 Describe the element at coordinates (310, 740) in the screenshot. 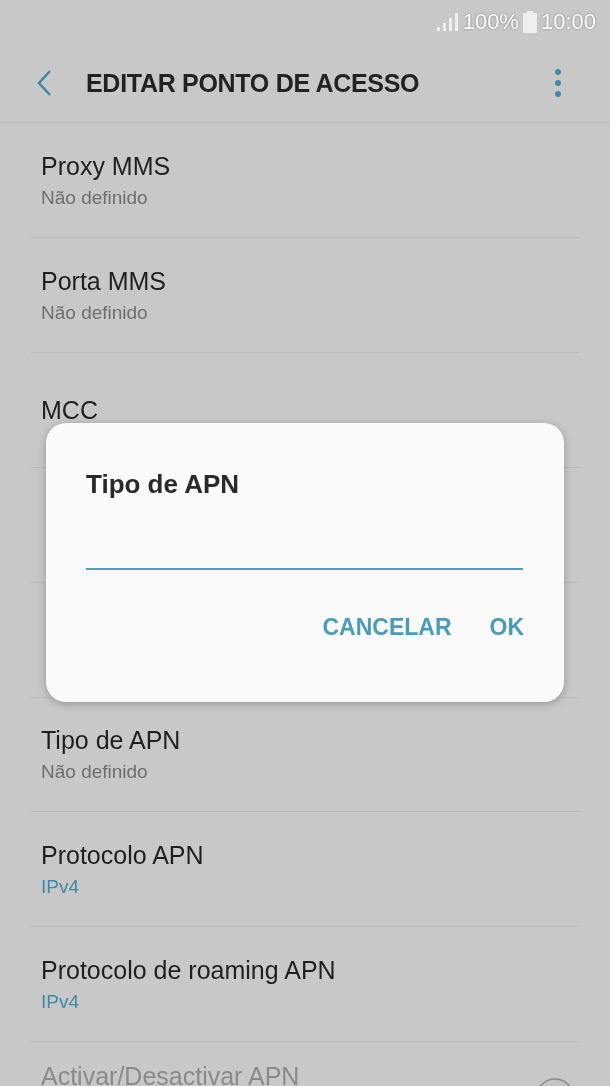

I see `setting-title: Tipo de APN` at that location.